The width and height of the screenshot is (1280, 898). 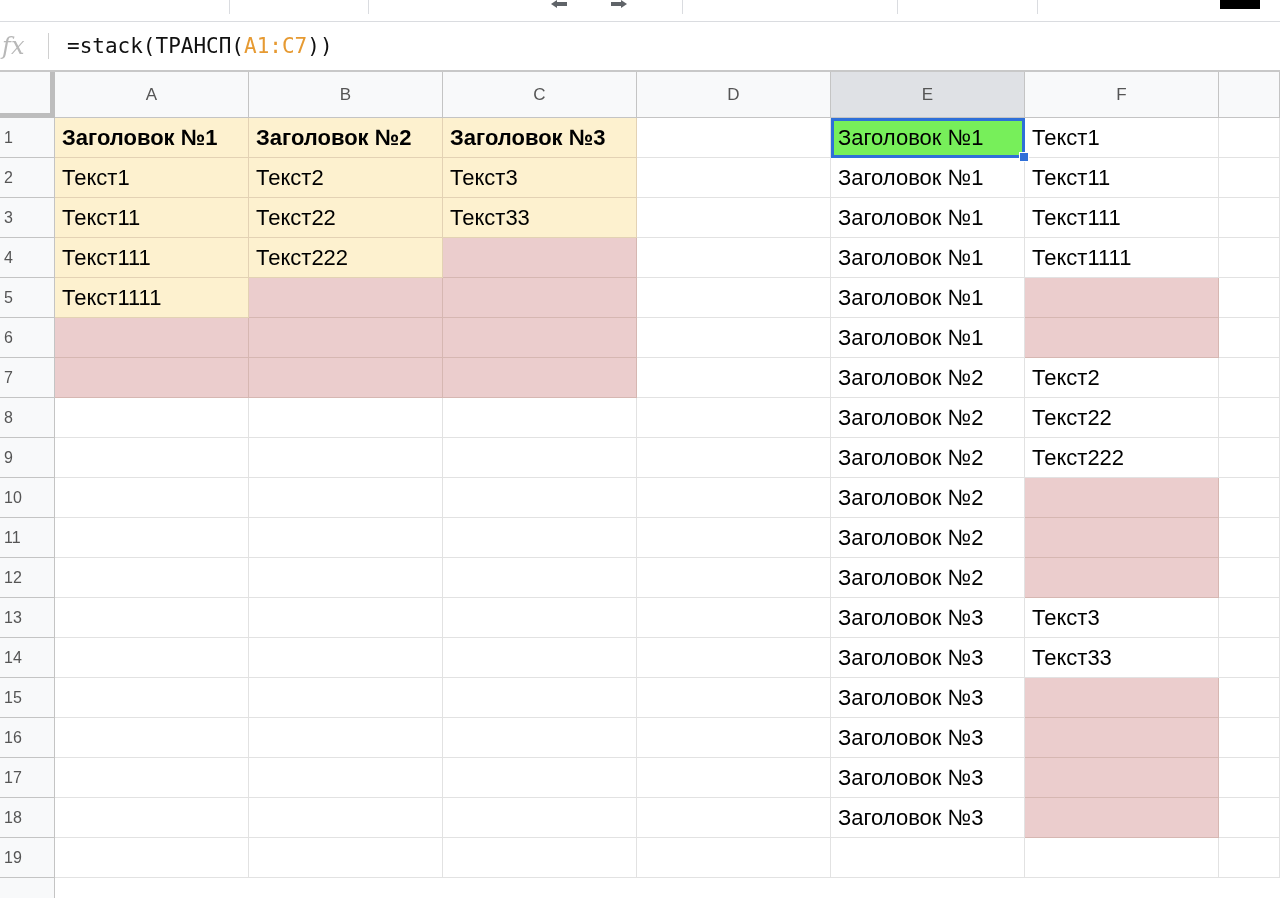 I want to click on table-cell: Текст1, so click(x=152, y=178).